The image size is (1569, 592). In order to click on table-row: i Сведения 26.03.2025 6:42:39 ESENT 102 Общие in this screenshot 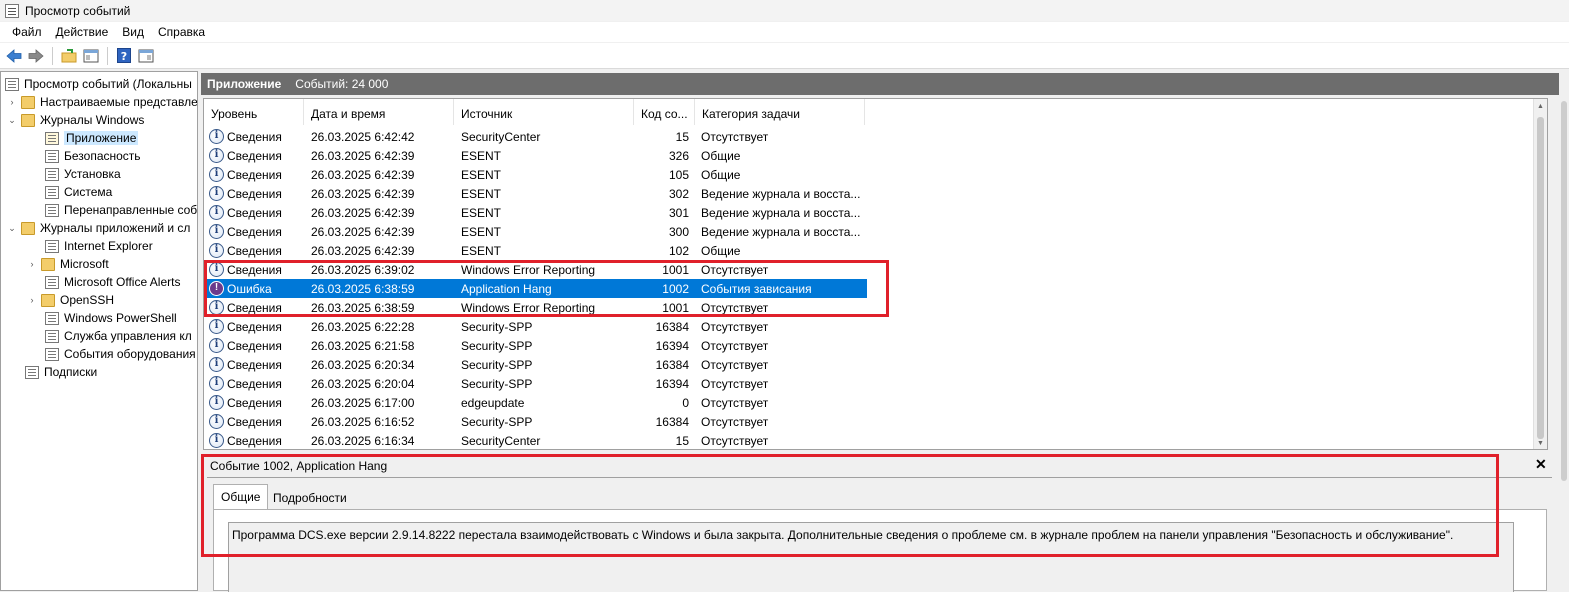, I will do `click(535, 250)`.